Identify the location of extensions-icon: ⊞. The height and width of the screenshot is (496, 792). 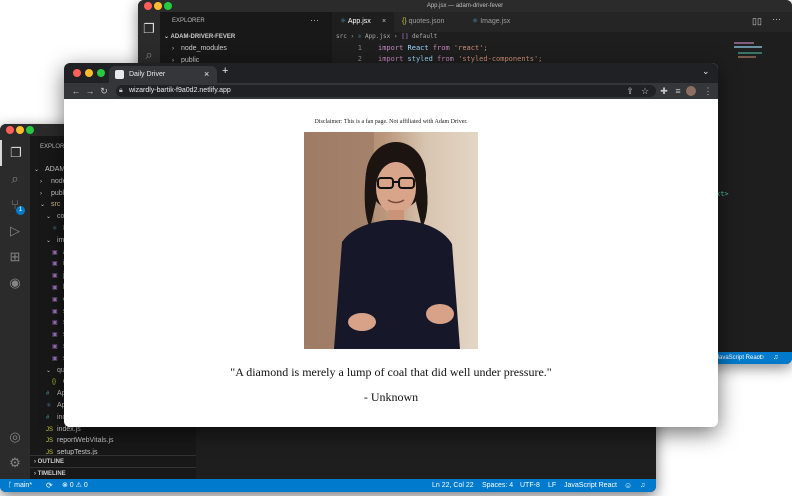
(15, 257).